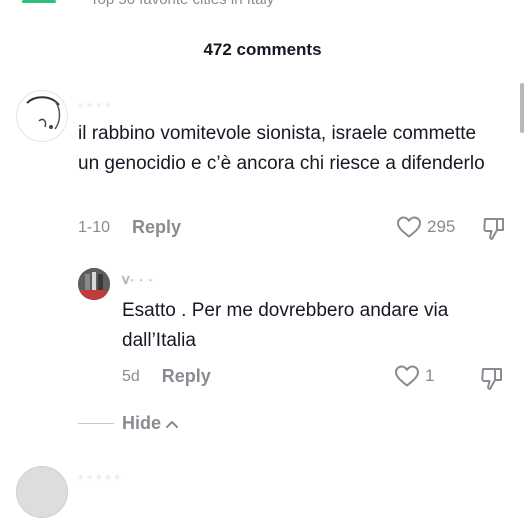  I want to click on chevron-up-icon, so click(172, 424).